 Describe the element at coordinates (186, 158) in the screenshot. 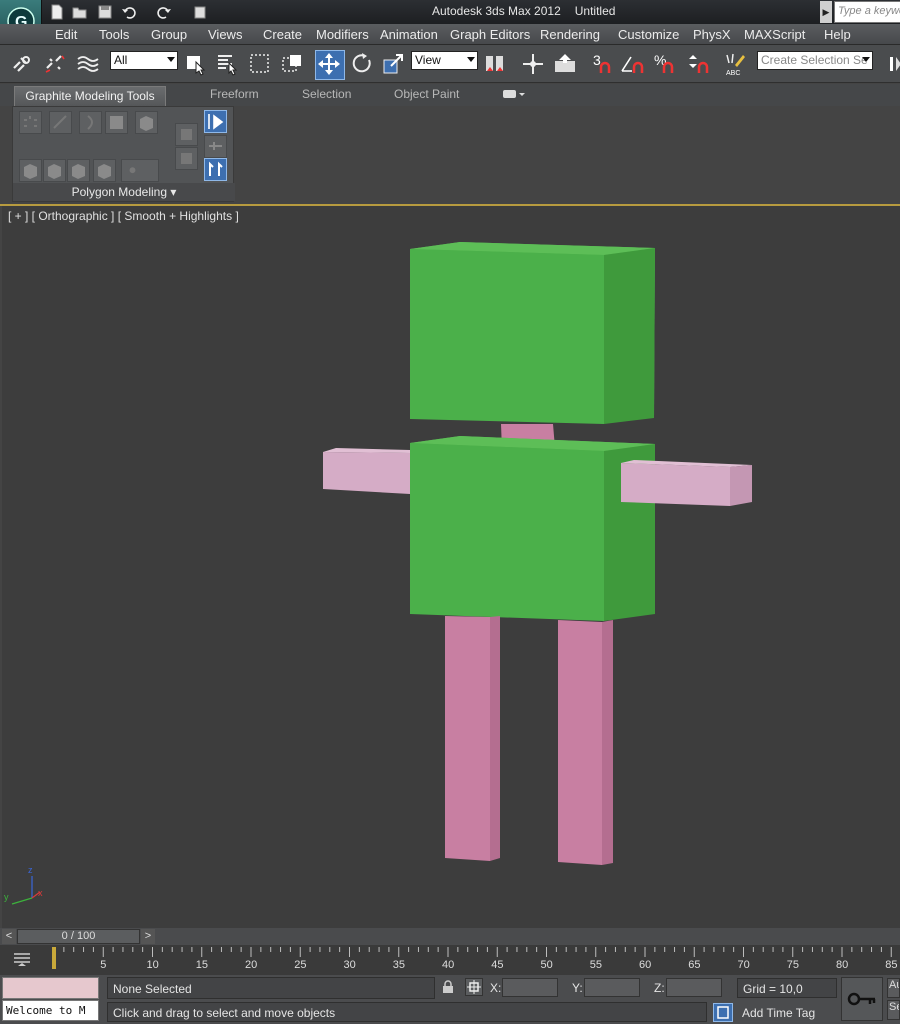

I see `preserve-uvs-icon` at that location.